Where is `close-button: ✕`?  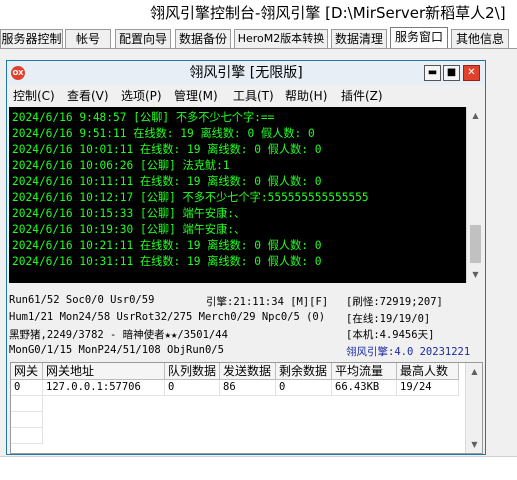
close-button: ✕ is located at coordinates (471, 73).